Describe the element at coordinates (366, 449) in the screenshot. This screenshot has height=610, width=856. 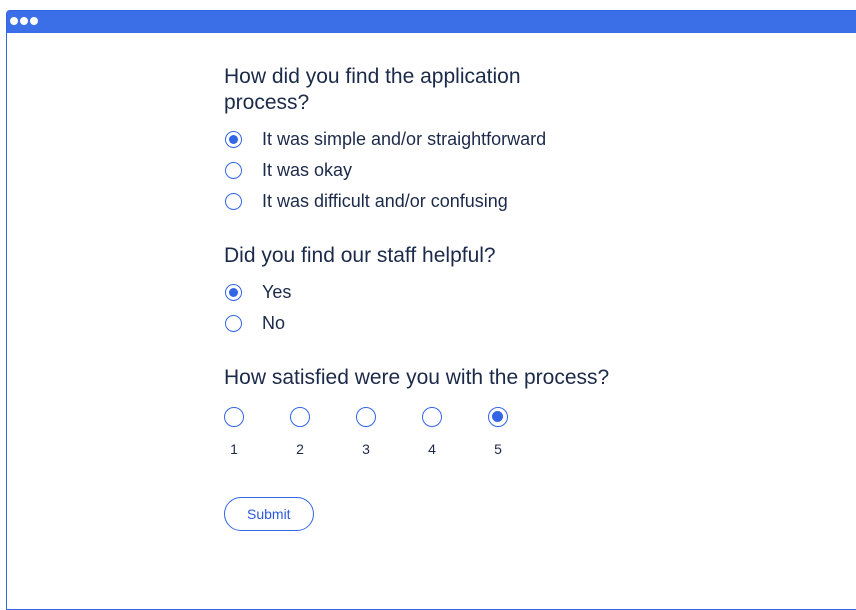
I see `scale-label: 3` at that location.